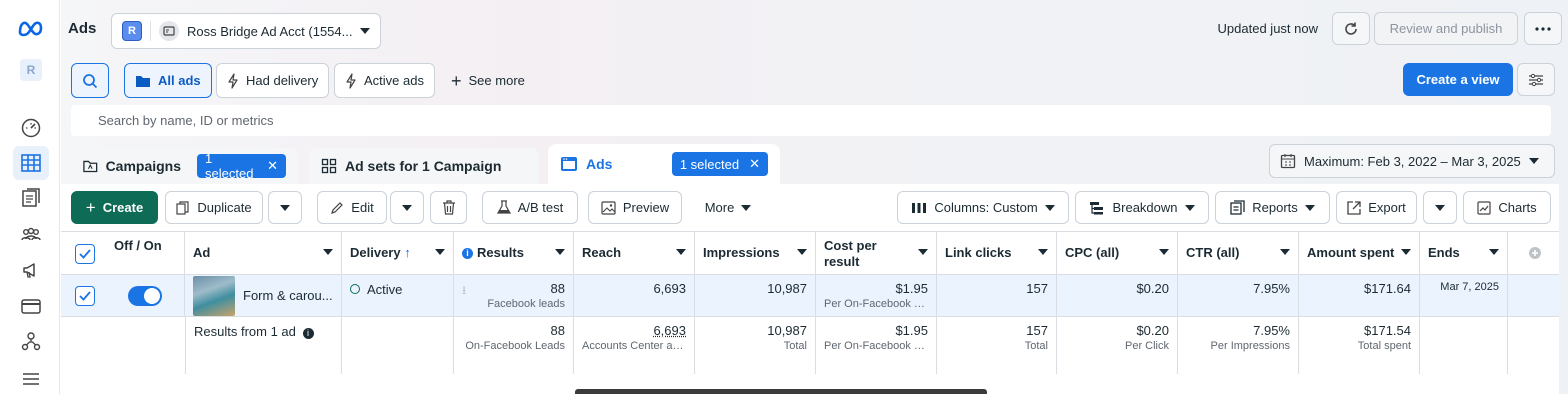  I want to click on results-value: 88, so click(557, 288).